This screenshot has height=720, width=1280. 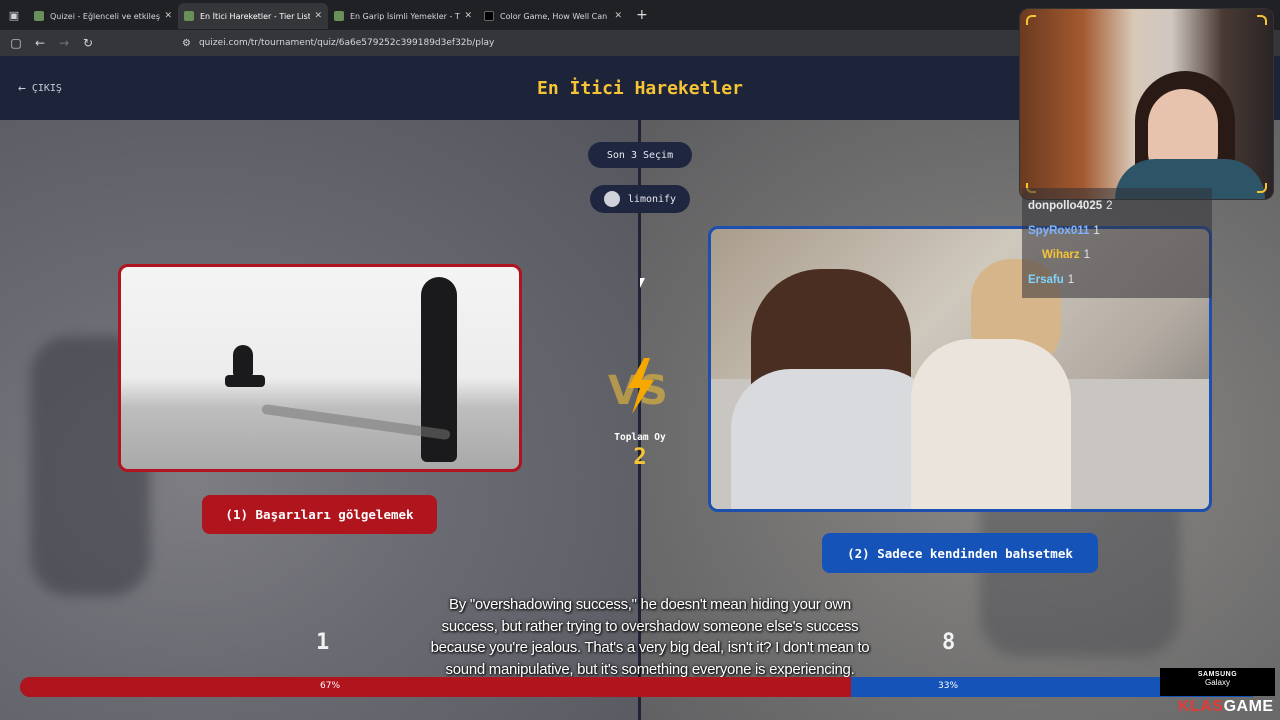 I want to click on last-choices-label: Son 3 Seçim, so click(x=640, y=155).